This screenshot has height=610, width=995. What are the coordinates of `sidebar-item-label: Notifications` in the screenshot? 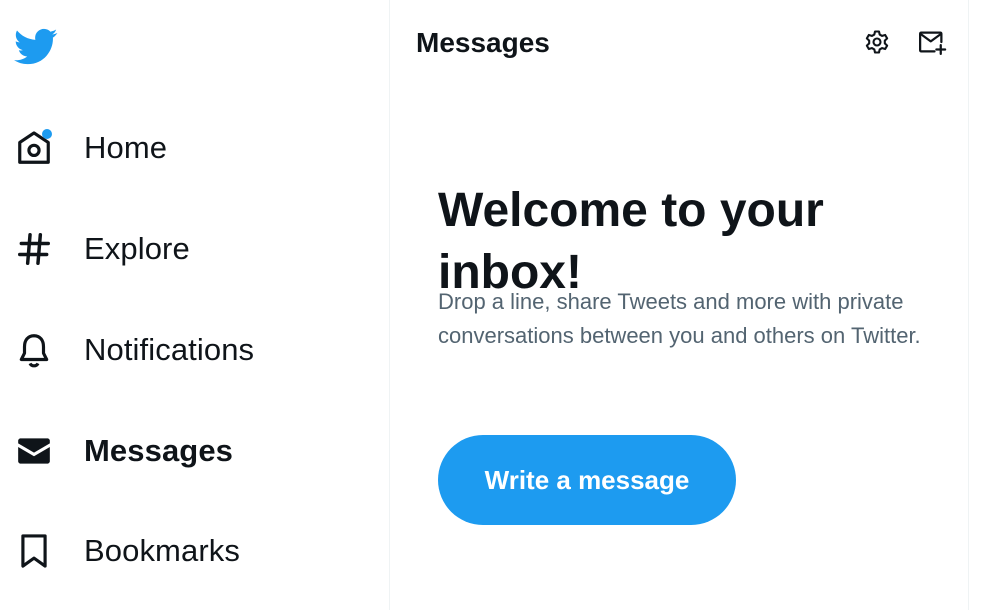 It's located at (169, 349).